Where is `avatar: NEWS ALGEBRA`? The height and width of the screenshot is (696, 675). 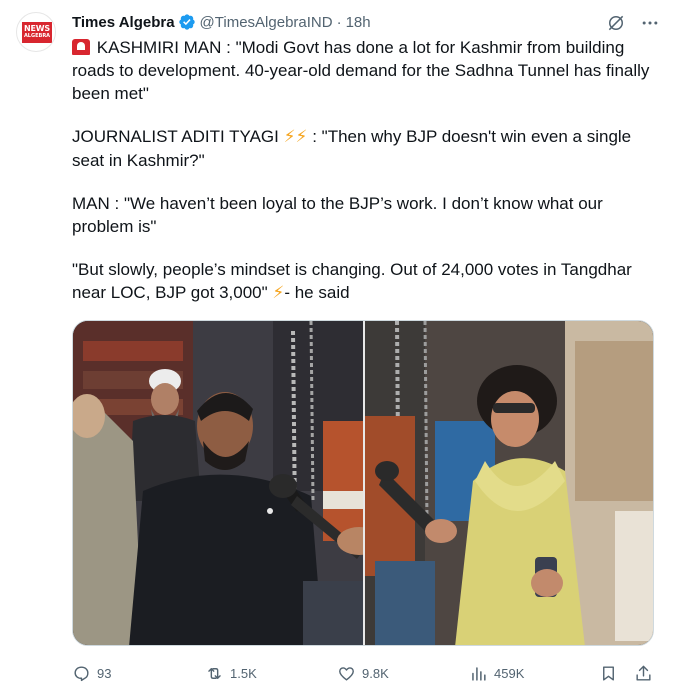
avatar: NEWS ALGEBRA is located at coordinates (36, 32).